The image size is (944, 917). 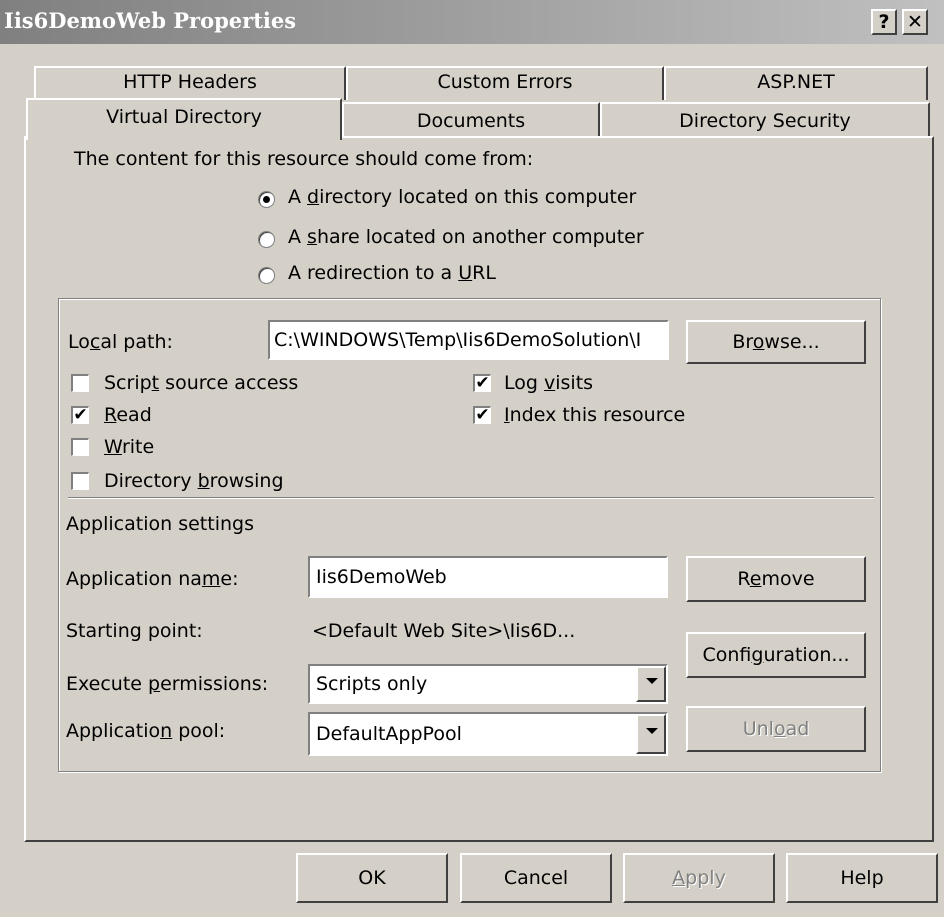 I want to click on radio-selected-dot, so click(x=266, y=199).